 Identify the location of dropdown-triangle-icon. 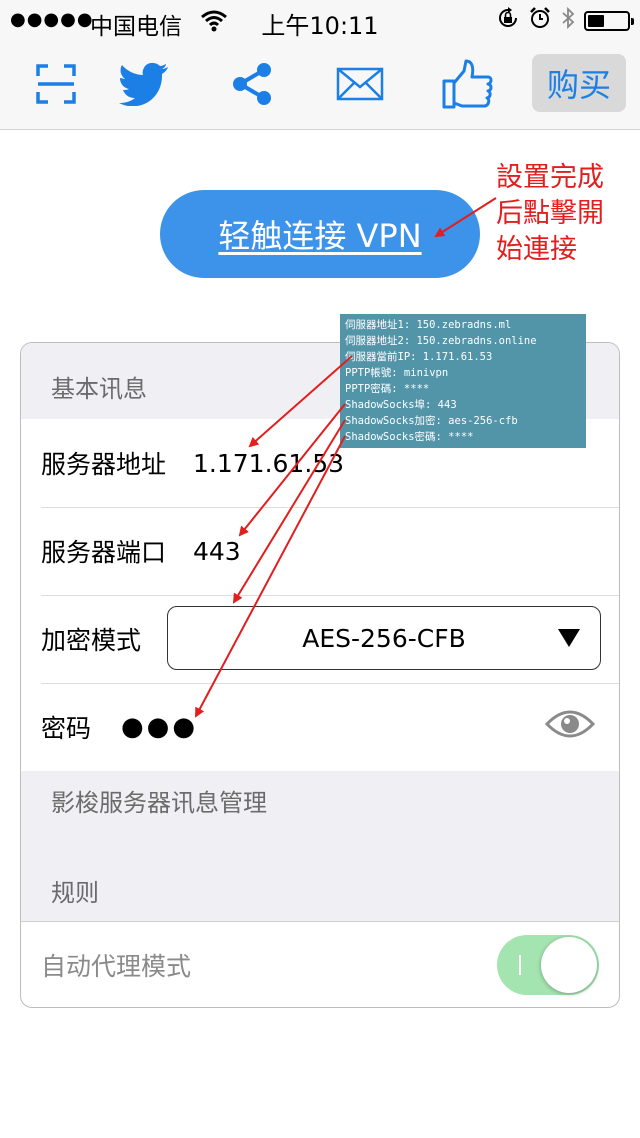
(569, 638).